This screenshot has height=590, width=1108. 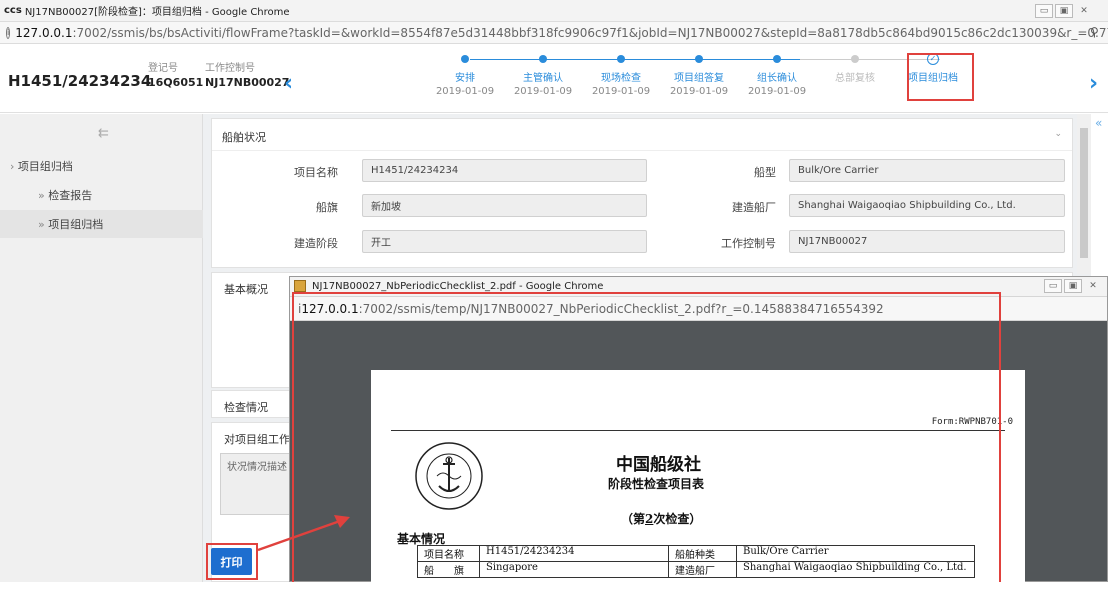 I want to click on print-button-highlight, so click(x=232, y=561).